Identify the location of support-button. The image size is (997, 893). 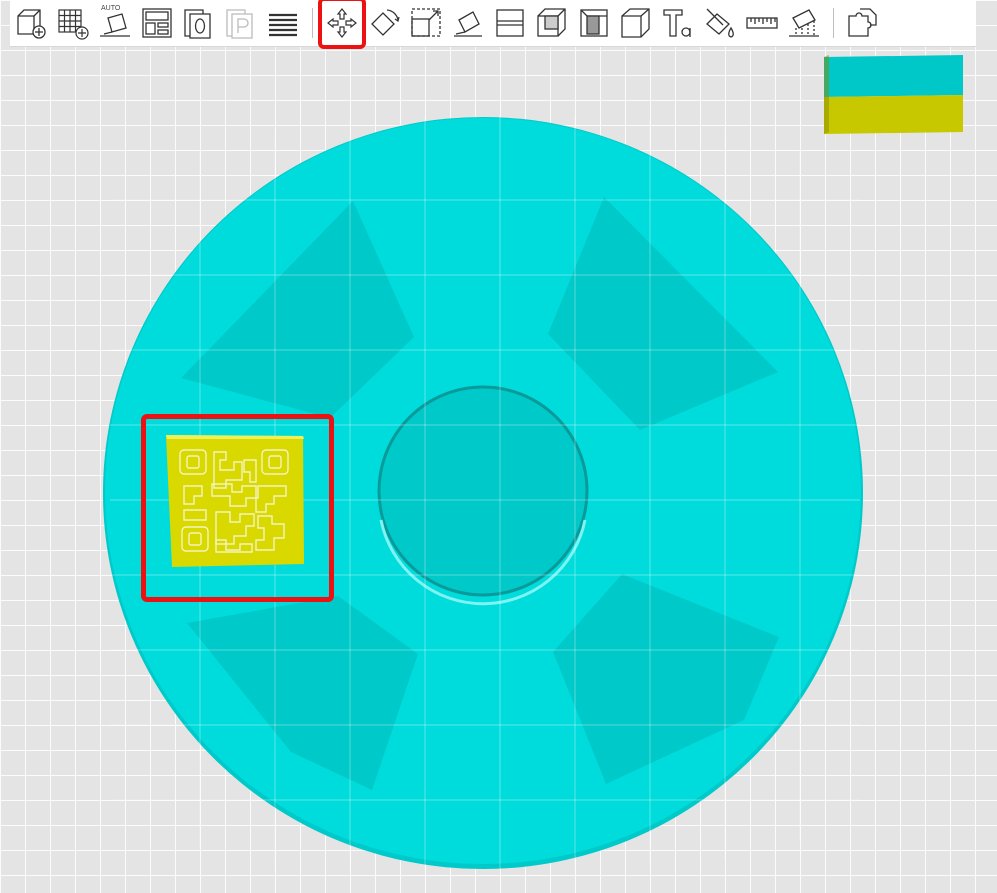
(804, 23).